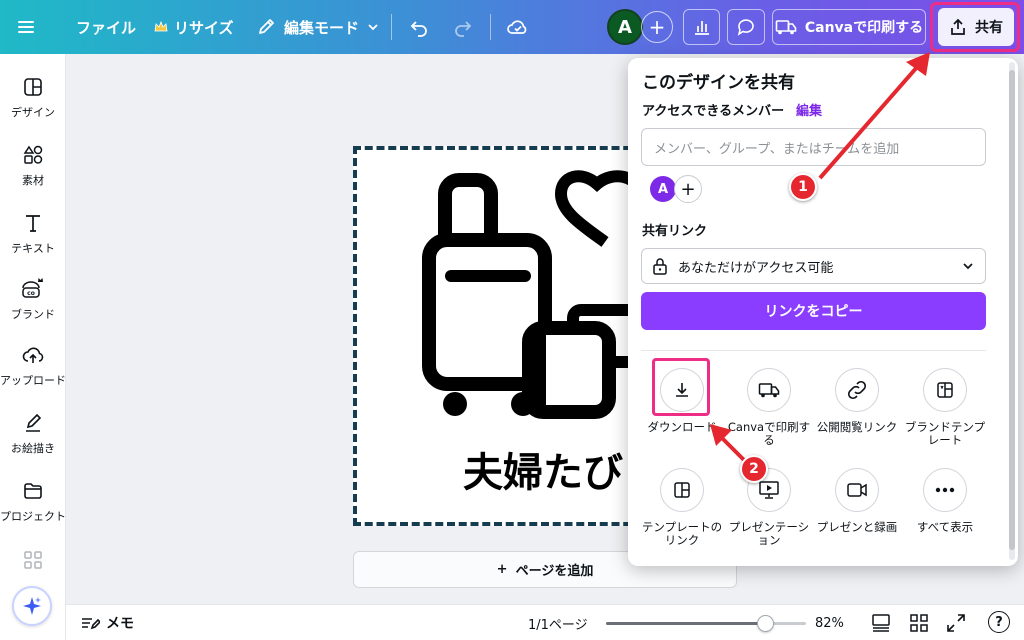 This screenshot has height=640, width=1024. I want to click on step-1-badge: 1, so click(803, 187).